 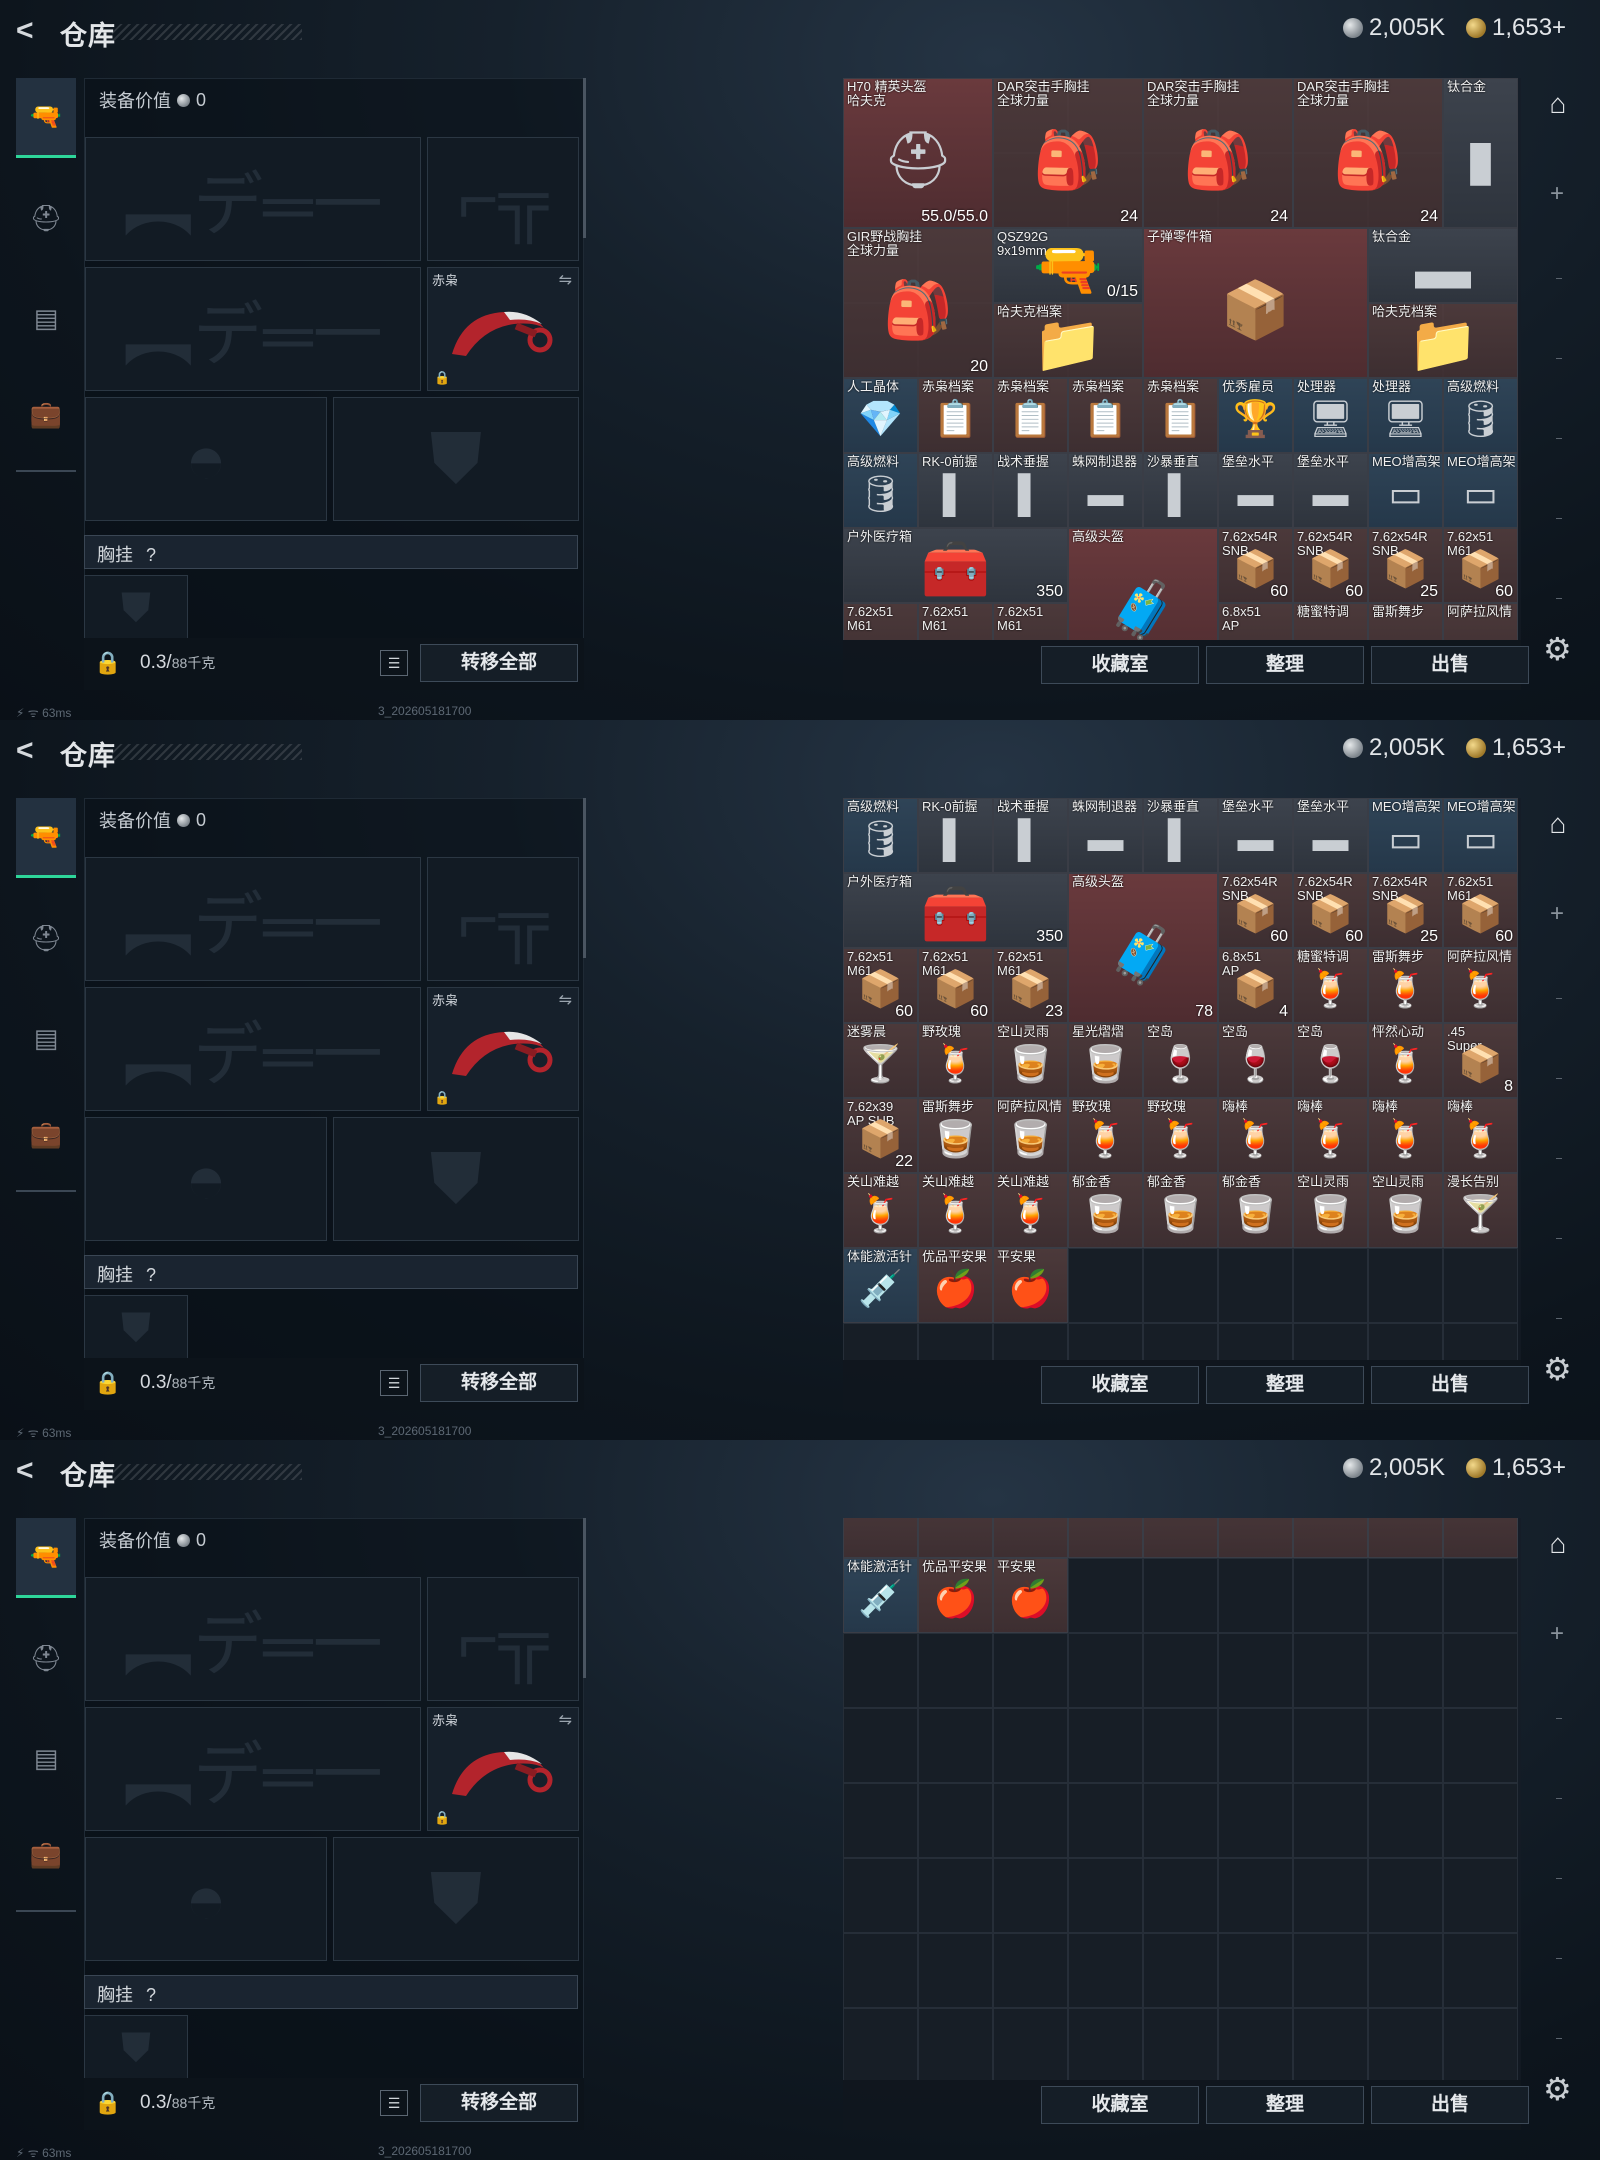 What do you see at coordinates (394, 1383) in the screenshot?
I see `list-icon: ☰` at bounding box center [394, 1383].